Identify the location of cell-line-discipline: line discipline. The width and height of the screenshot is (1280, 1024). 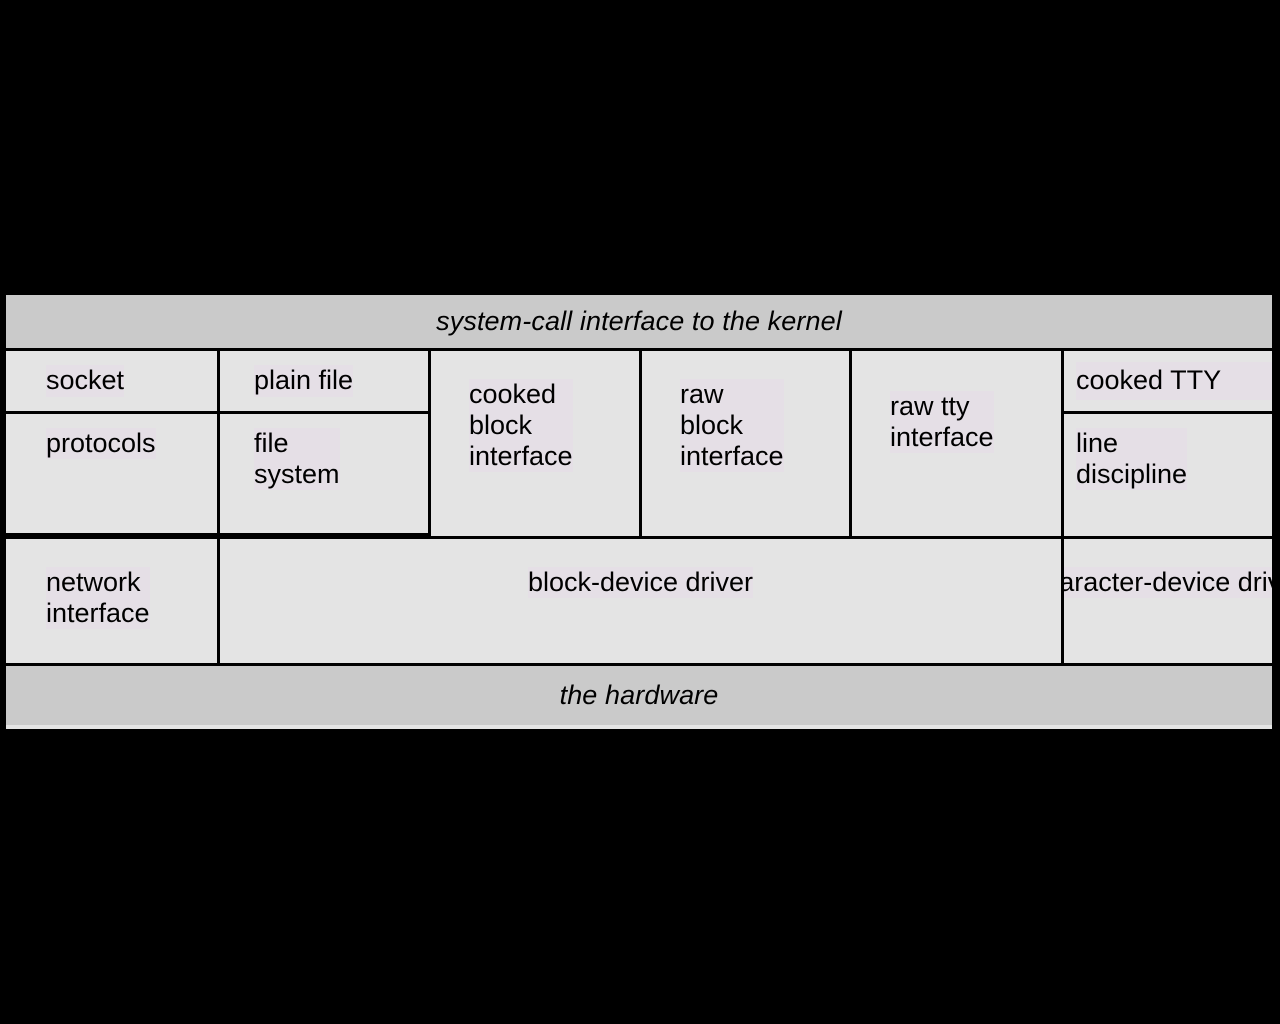
(1168, 475).